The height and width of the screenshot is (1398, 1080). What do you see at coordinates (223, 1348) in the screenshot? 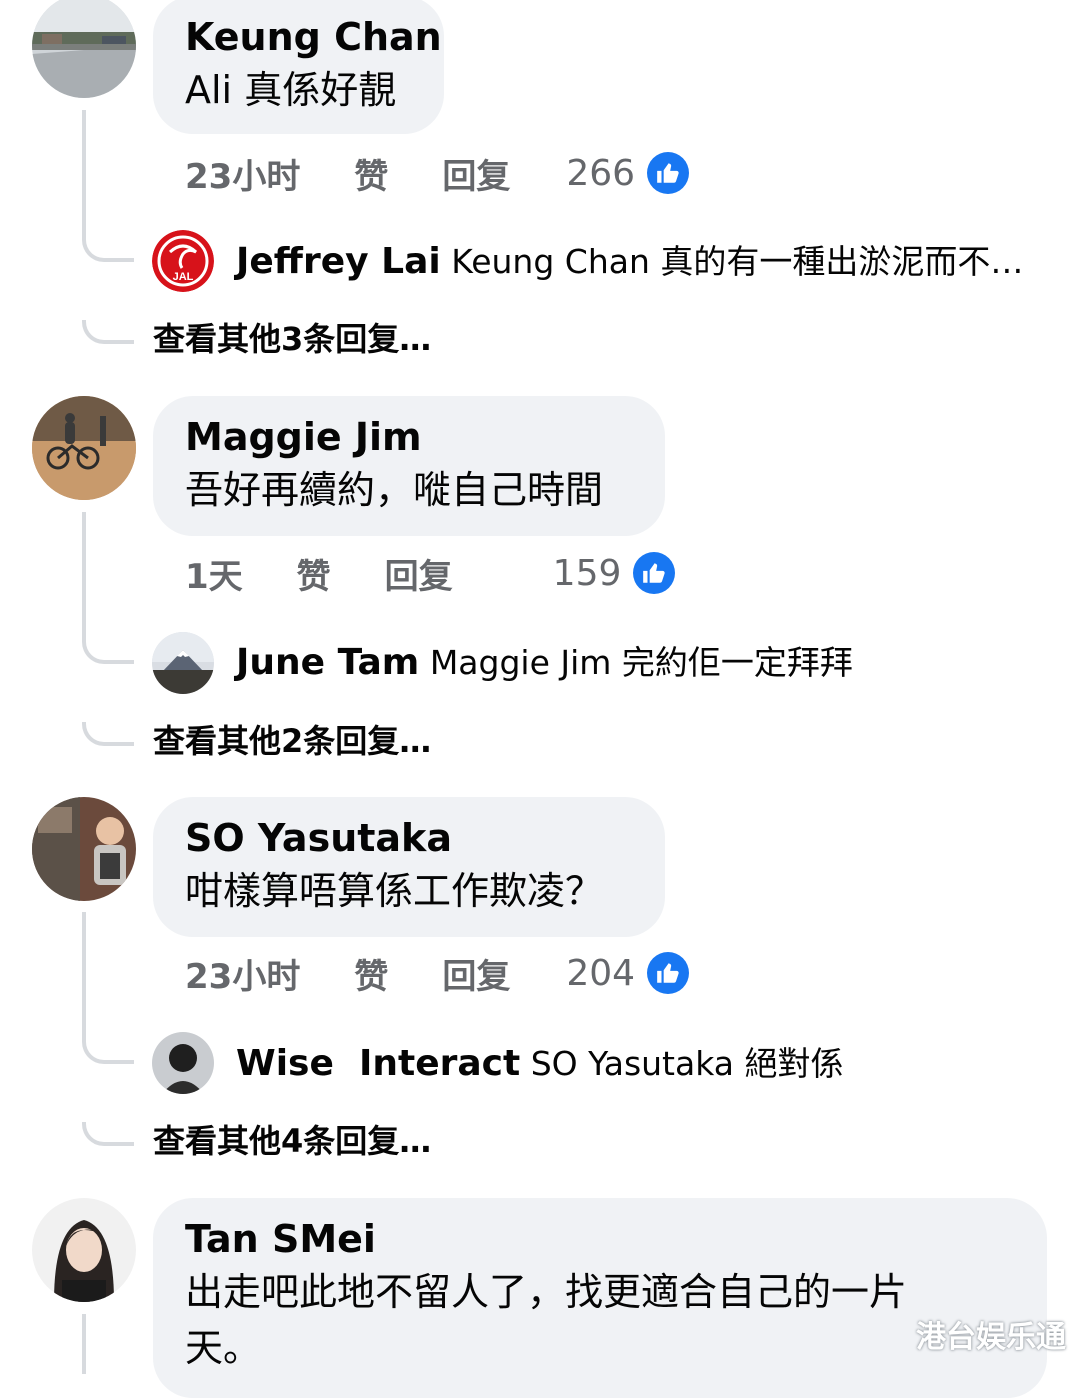
I see `comment-text-line-2: 天。` at bounding box center [223, 1348].